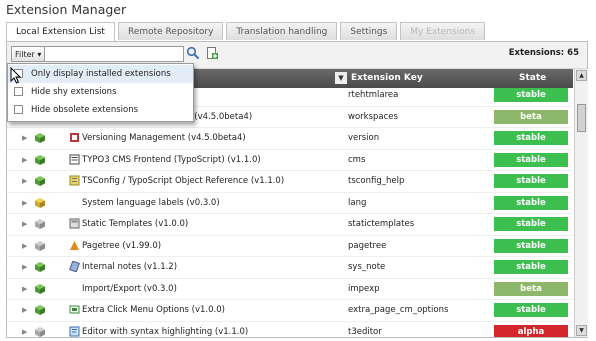 This screenshot has width=596, height=341. I want to click on column-header-state: State, so click(532, 78).